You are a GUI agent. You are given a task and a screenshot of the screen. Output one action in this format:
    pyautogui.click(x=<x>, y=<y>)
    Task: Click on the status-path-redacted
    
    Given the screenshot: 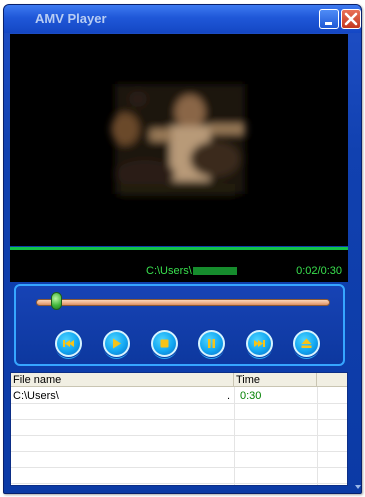 What is the action you would take?
    pyautogui.click(x=214, y=271)
    